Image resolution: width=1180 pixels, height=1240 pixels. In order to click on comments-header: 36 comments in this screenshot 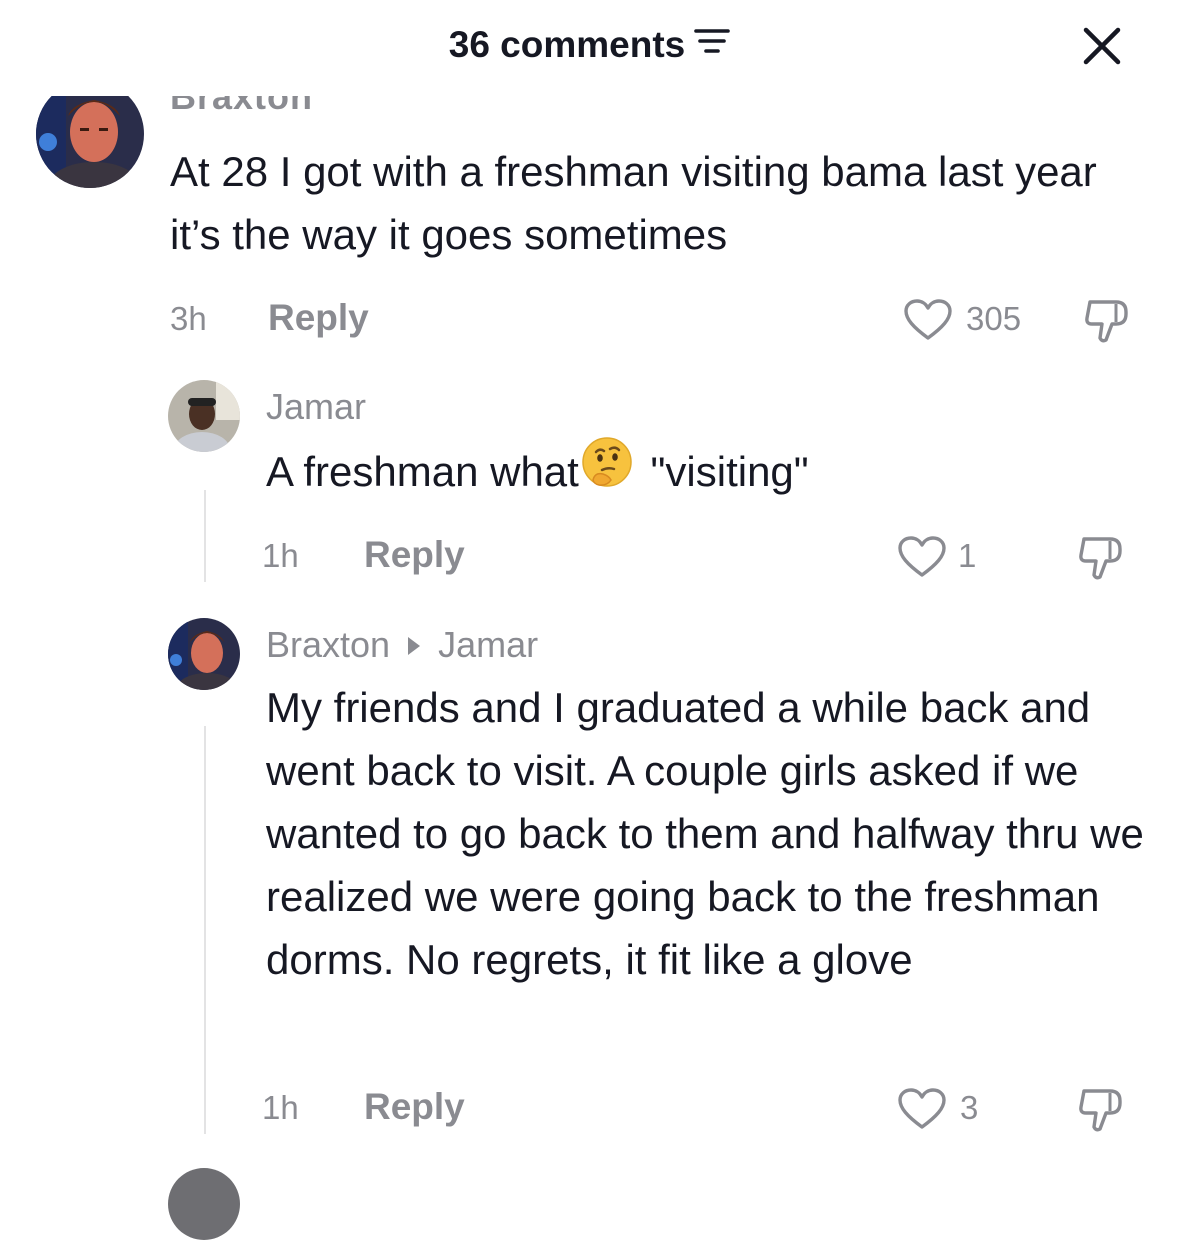, I will do `click(590, 48)`.